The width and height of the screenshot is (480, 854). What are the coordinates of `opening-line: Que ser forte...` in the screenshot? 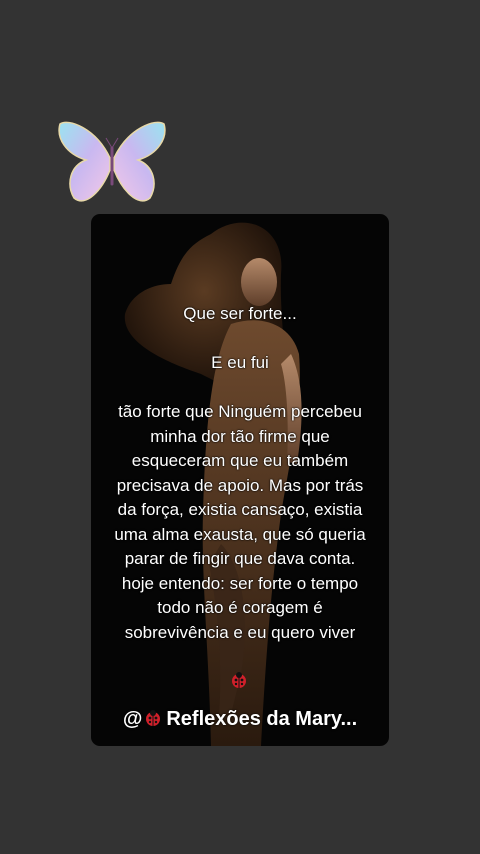 It's located at (240, 313).